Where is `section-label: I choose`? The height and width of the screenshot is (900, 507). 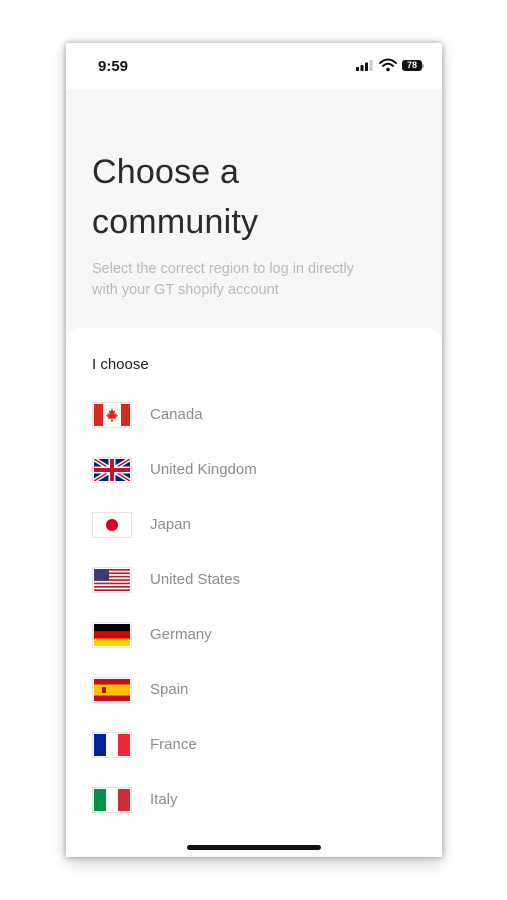 section-label: I choose is located at coordinates (120, 364).